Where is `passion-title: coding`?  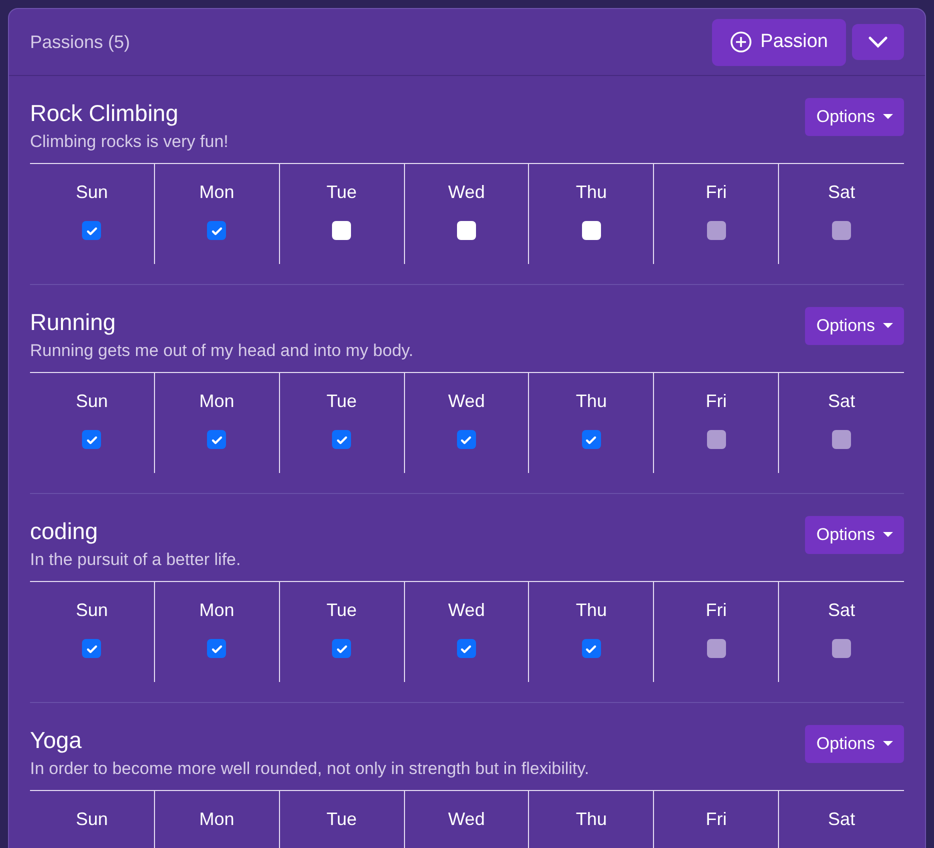 passion-title: coding is located at coordinates (64, 531).